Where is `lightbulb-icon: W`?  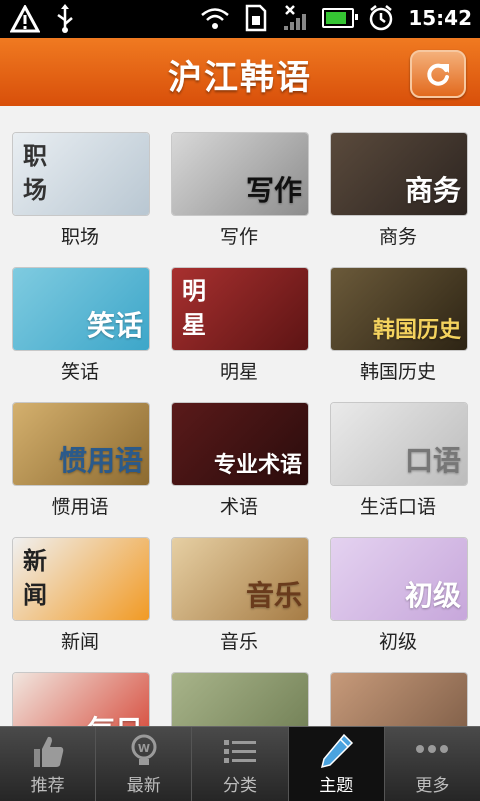
lightbulb-icon: W is located at coordinates (144, 749).